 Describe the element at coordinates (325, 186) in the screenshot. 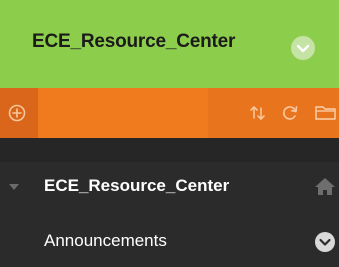

I see `home-icon` at that location.